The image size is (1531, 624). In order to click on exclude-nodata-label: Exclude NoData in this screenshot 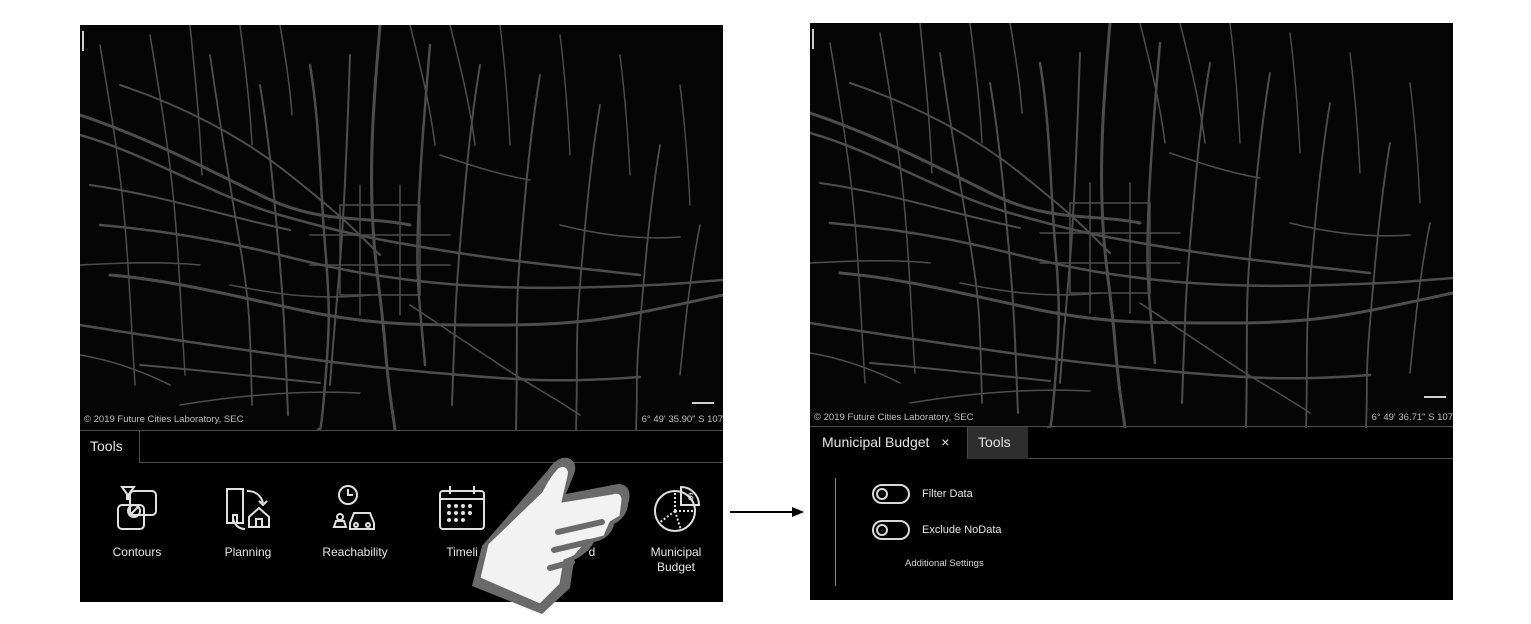, I will do `click(962, 530)`.